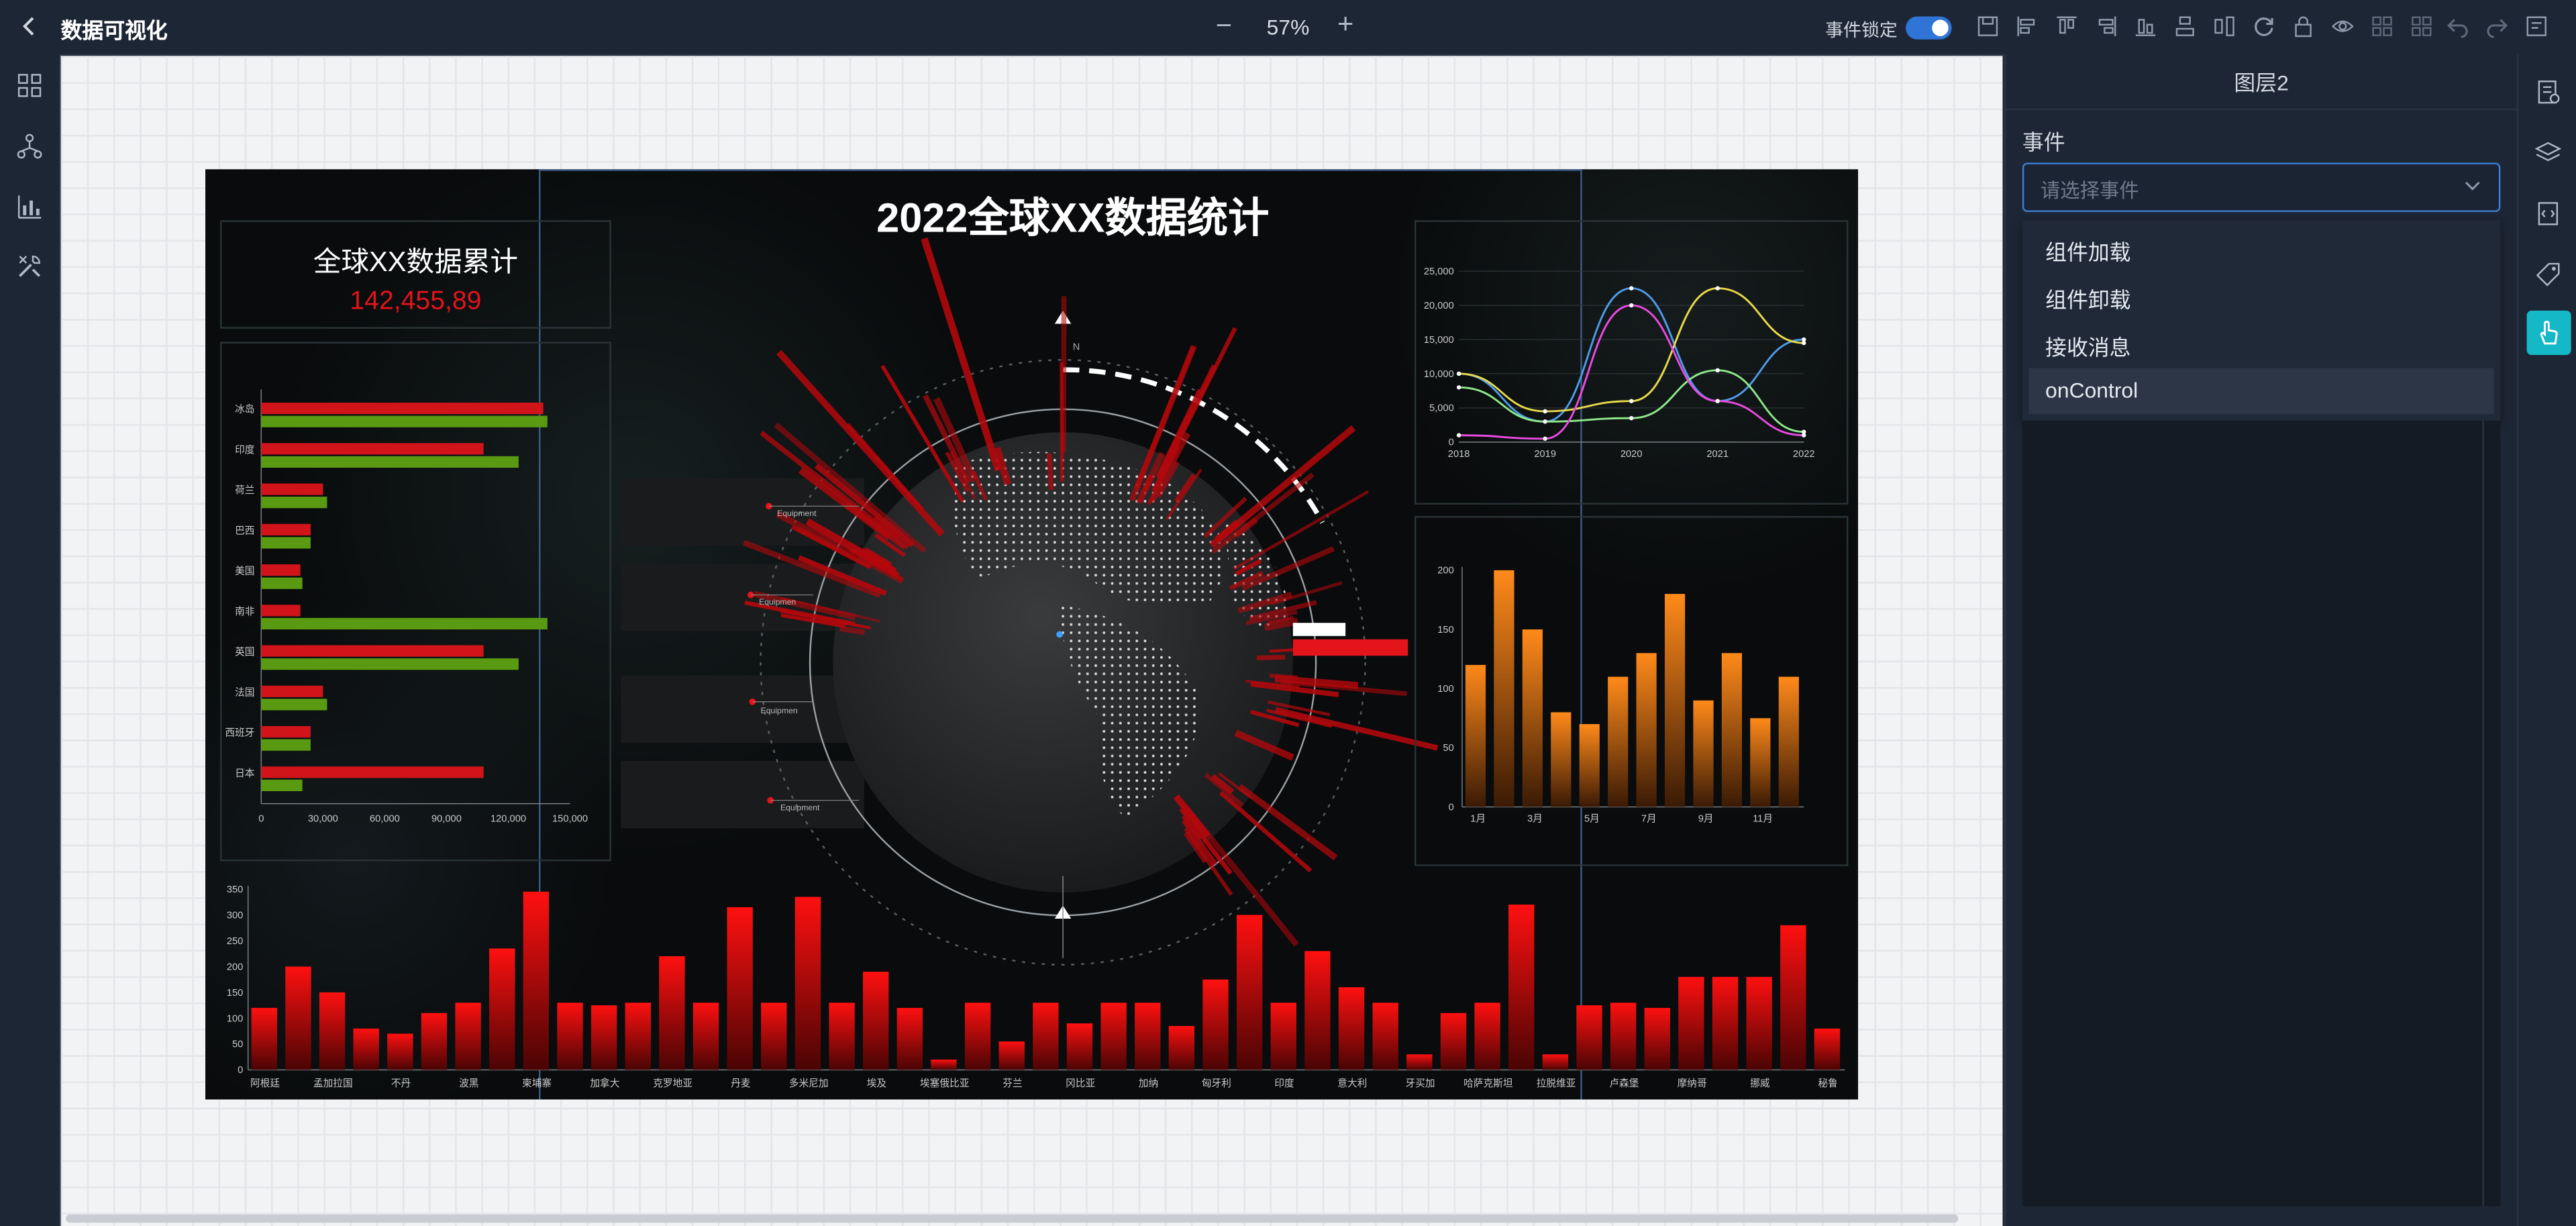 The image size is (2576, 1226). Describe the element at coordinates (2106, 26) in the screenshot. I see `align-right-icon` at that location.